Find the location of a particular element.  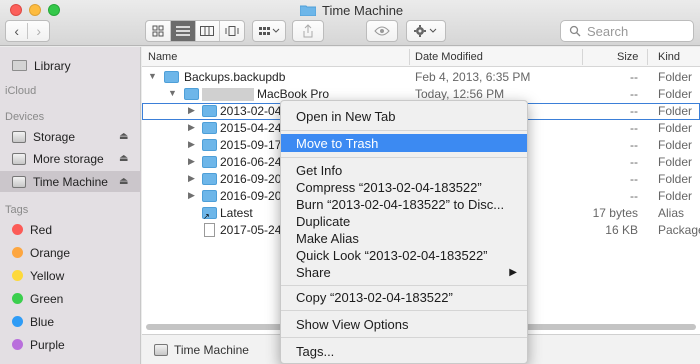

menu-item-show-view-options: Show View Options is located at coordinates (404, 324).